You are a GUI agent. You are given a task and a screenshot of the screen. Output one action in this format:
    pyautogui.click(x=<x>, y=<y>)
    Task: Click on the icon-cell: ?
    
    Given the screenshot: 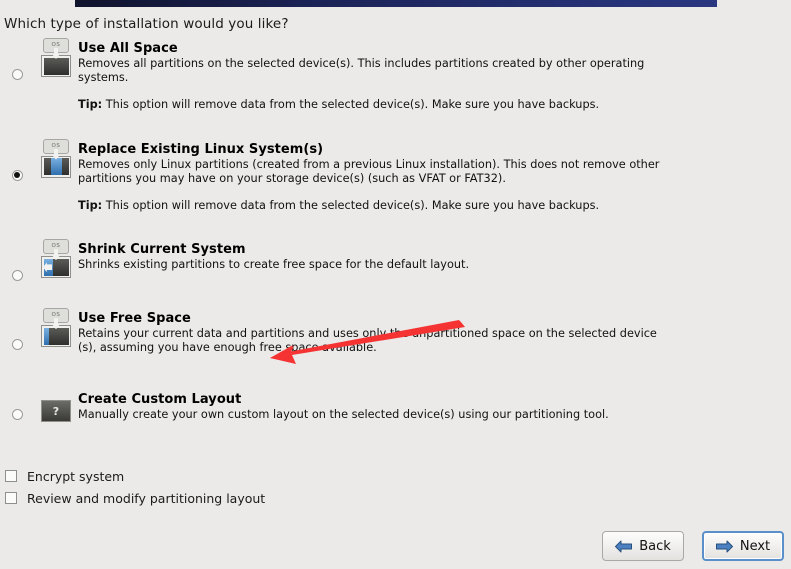 What is the action you would take?
    pyautogui.click(x=56, y=405)
    